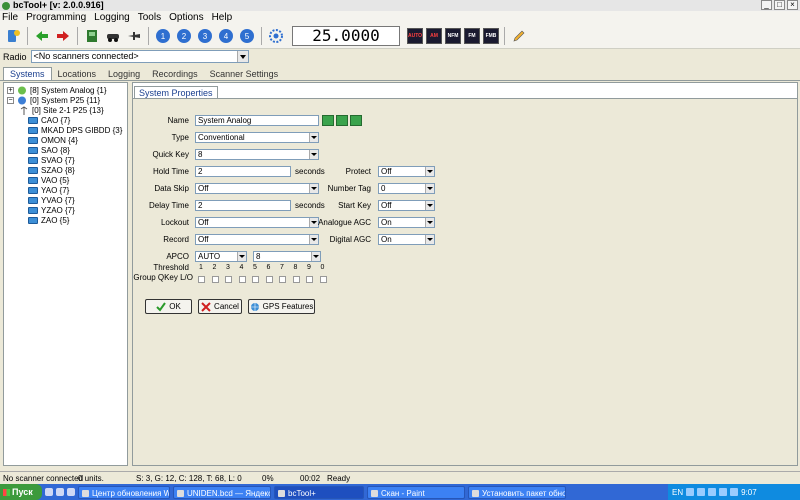 This screenshot has width=800, height=500. Describe the element at coordinates (222, 17) in the screenshot. I see `menu-help: Help` at that location.